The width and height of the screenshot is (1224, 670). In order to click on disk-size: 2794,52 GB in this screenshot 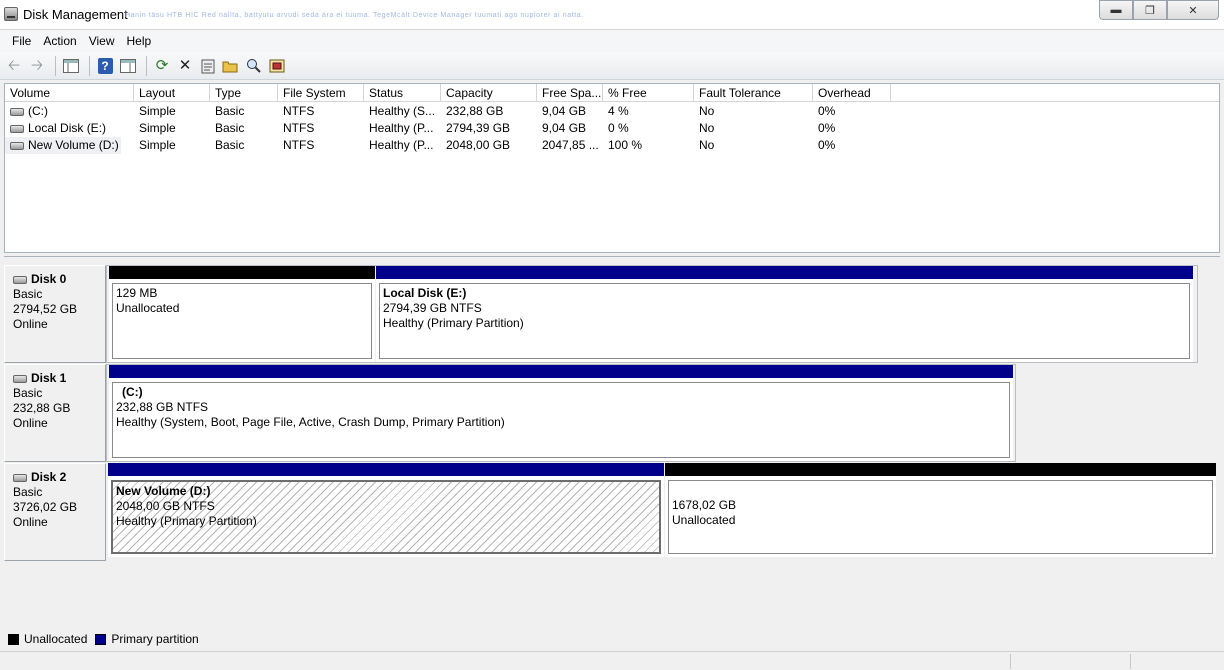, I will do `click(45, 309)`.